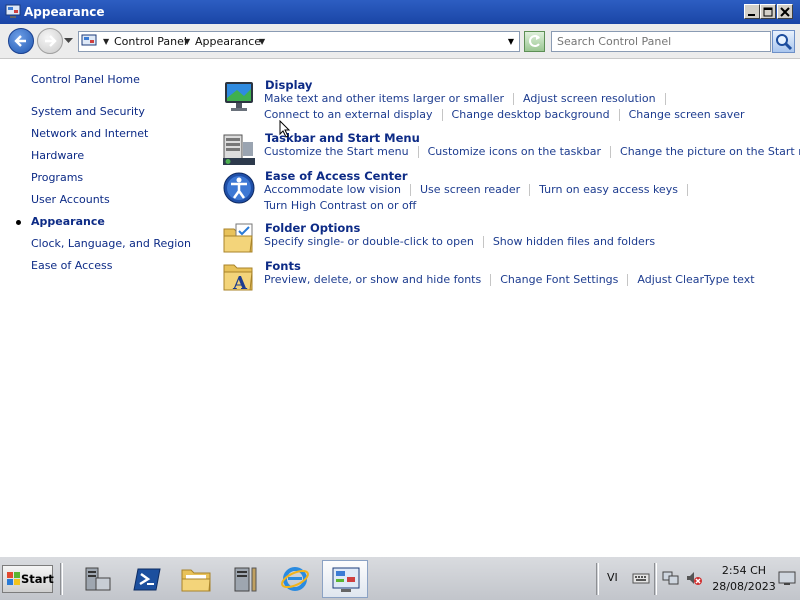 The image size is (800, 600). What do you see at coordinates (612, 577) in the screenshot?
I see `language-indicator: VI` at bounding box center [612, 577].